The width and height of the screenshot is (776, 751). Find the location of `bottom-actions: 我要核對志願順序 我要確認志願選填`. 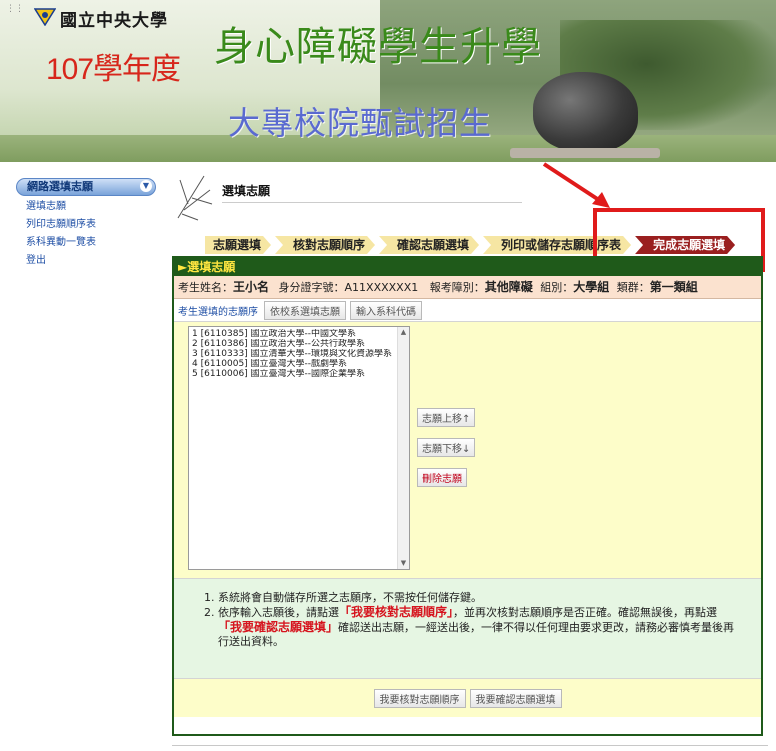

bottom-actions: 我要核對志願順序 我要確認志願選填 is located at coordinates (467, 698).